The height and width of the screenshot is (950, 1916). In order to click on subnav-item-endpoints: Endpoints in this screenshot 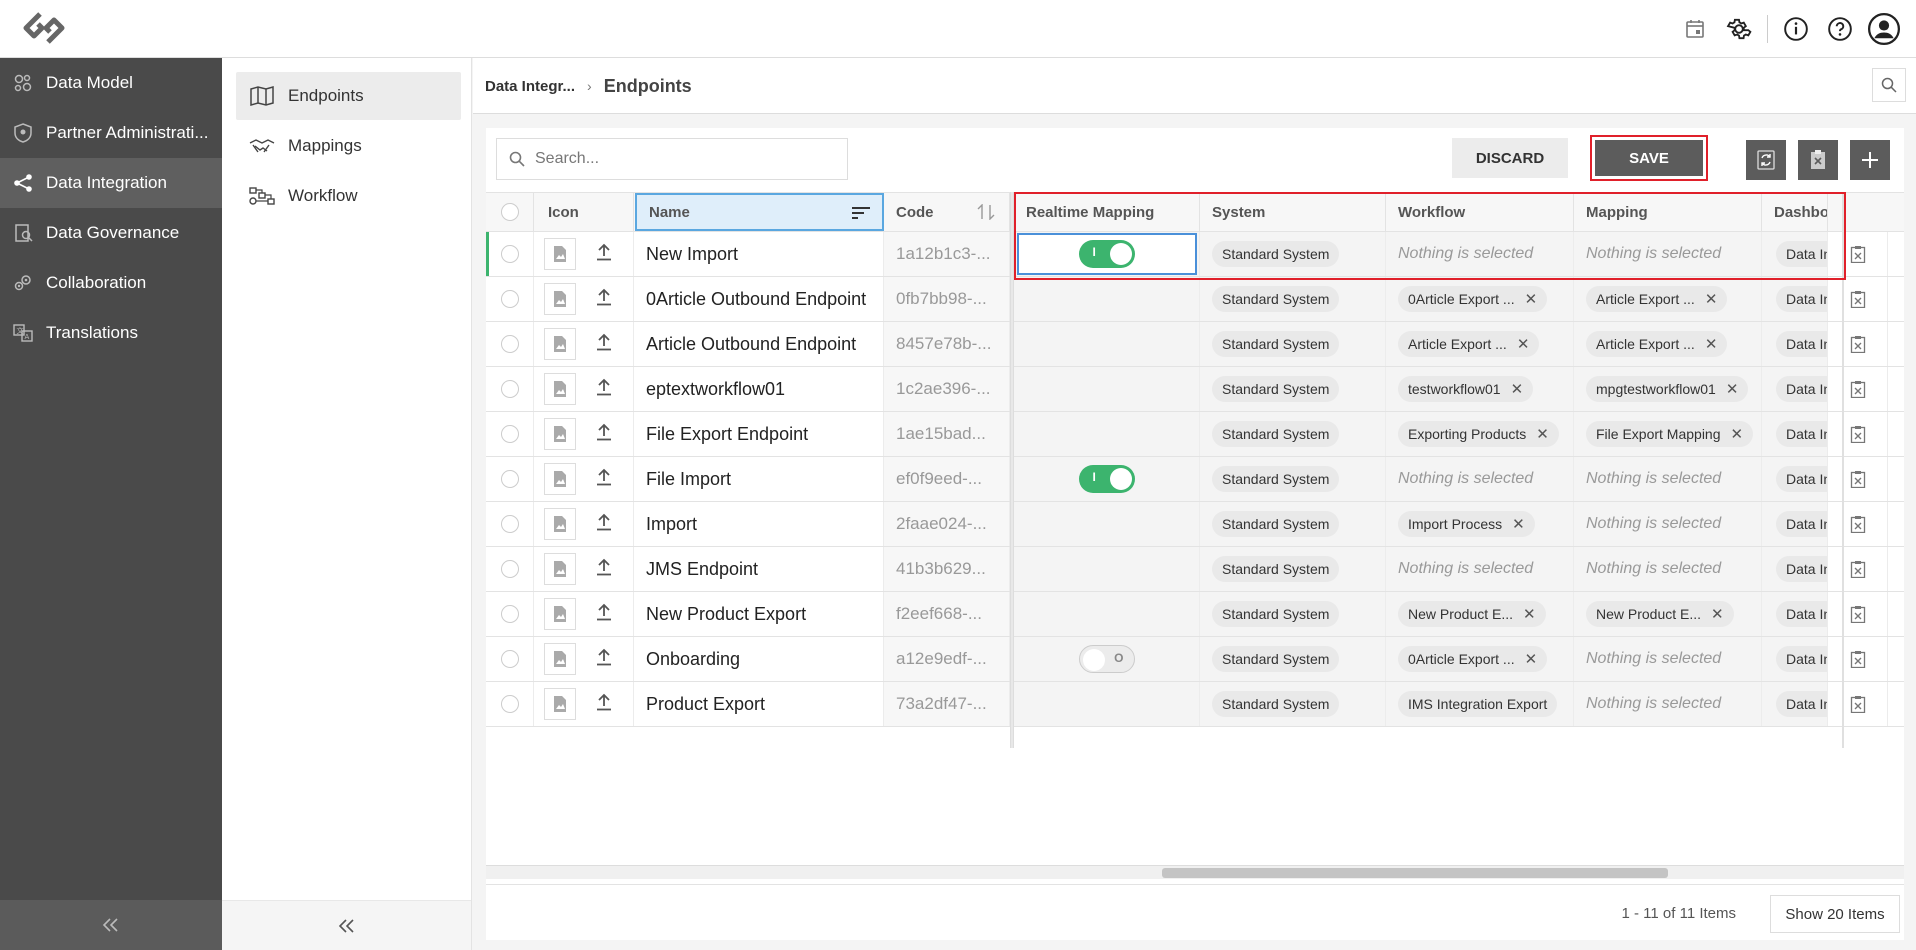, I will do `click(348, 96)`.